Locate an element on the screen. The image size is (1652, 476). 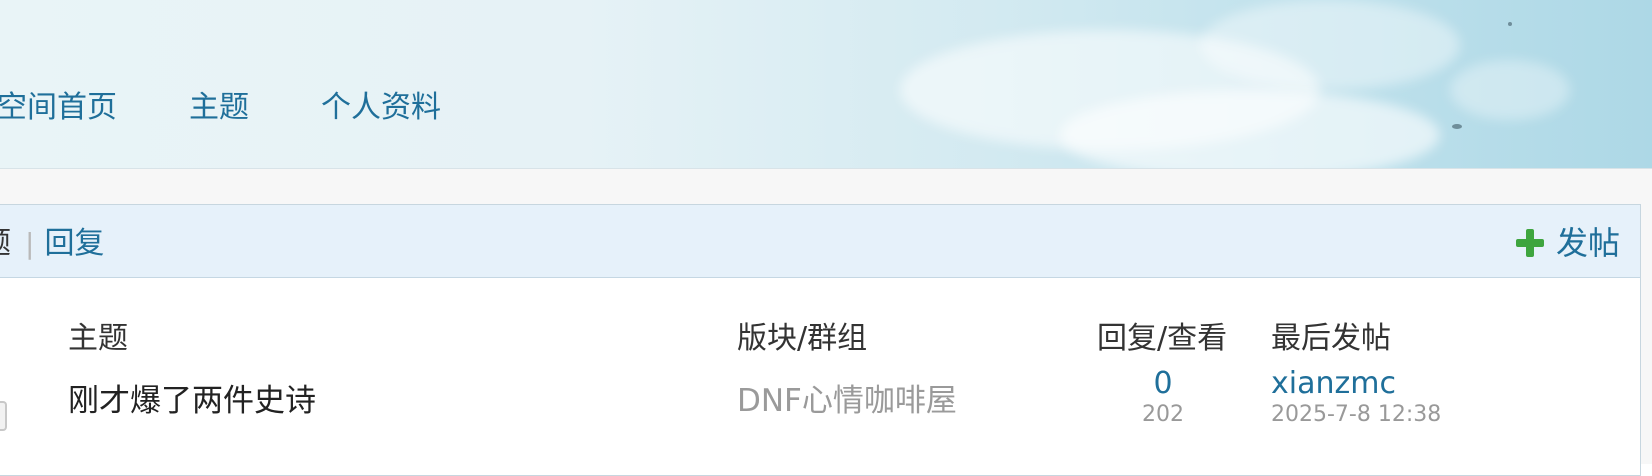
thread-tabs: 主题 | 回复 is located at coordinates (52, 244).